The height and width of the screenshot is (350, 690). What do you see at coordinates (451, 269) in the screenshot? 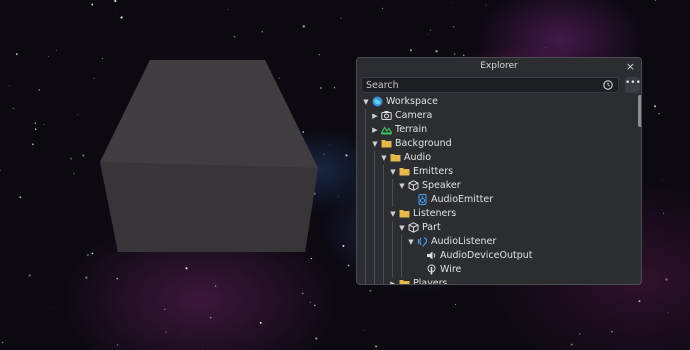
I see `tree-item-label: Wire` at bounding box center [451, 269].